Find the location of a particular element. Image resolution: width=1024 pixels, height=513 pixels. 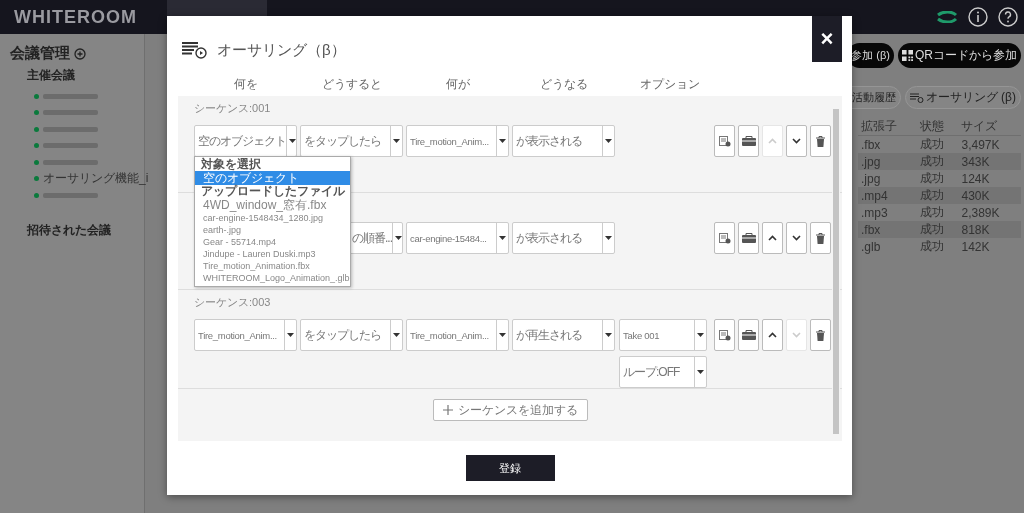

trash-icon is located at coordinates (820, 238).